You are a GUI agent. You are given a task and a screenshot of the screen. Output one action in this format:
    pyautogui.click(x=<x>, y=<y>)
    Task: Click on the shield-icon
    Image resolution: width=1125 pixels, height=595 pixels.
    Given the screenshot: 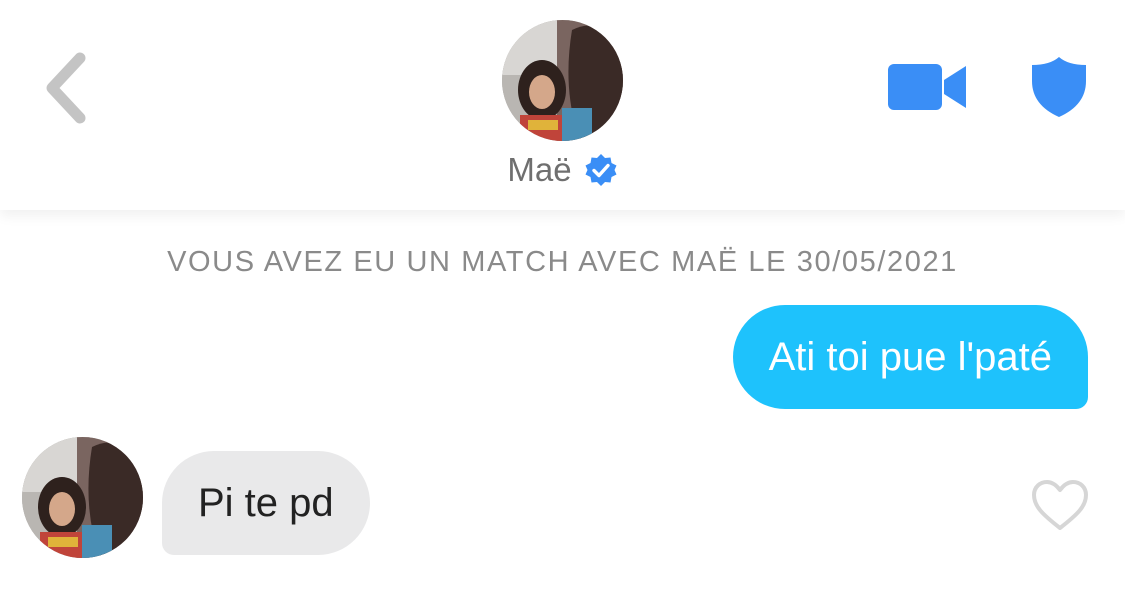 What is the action you would take?
    pyautogui.click(x=1059, y=87)
    